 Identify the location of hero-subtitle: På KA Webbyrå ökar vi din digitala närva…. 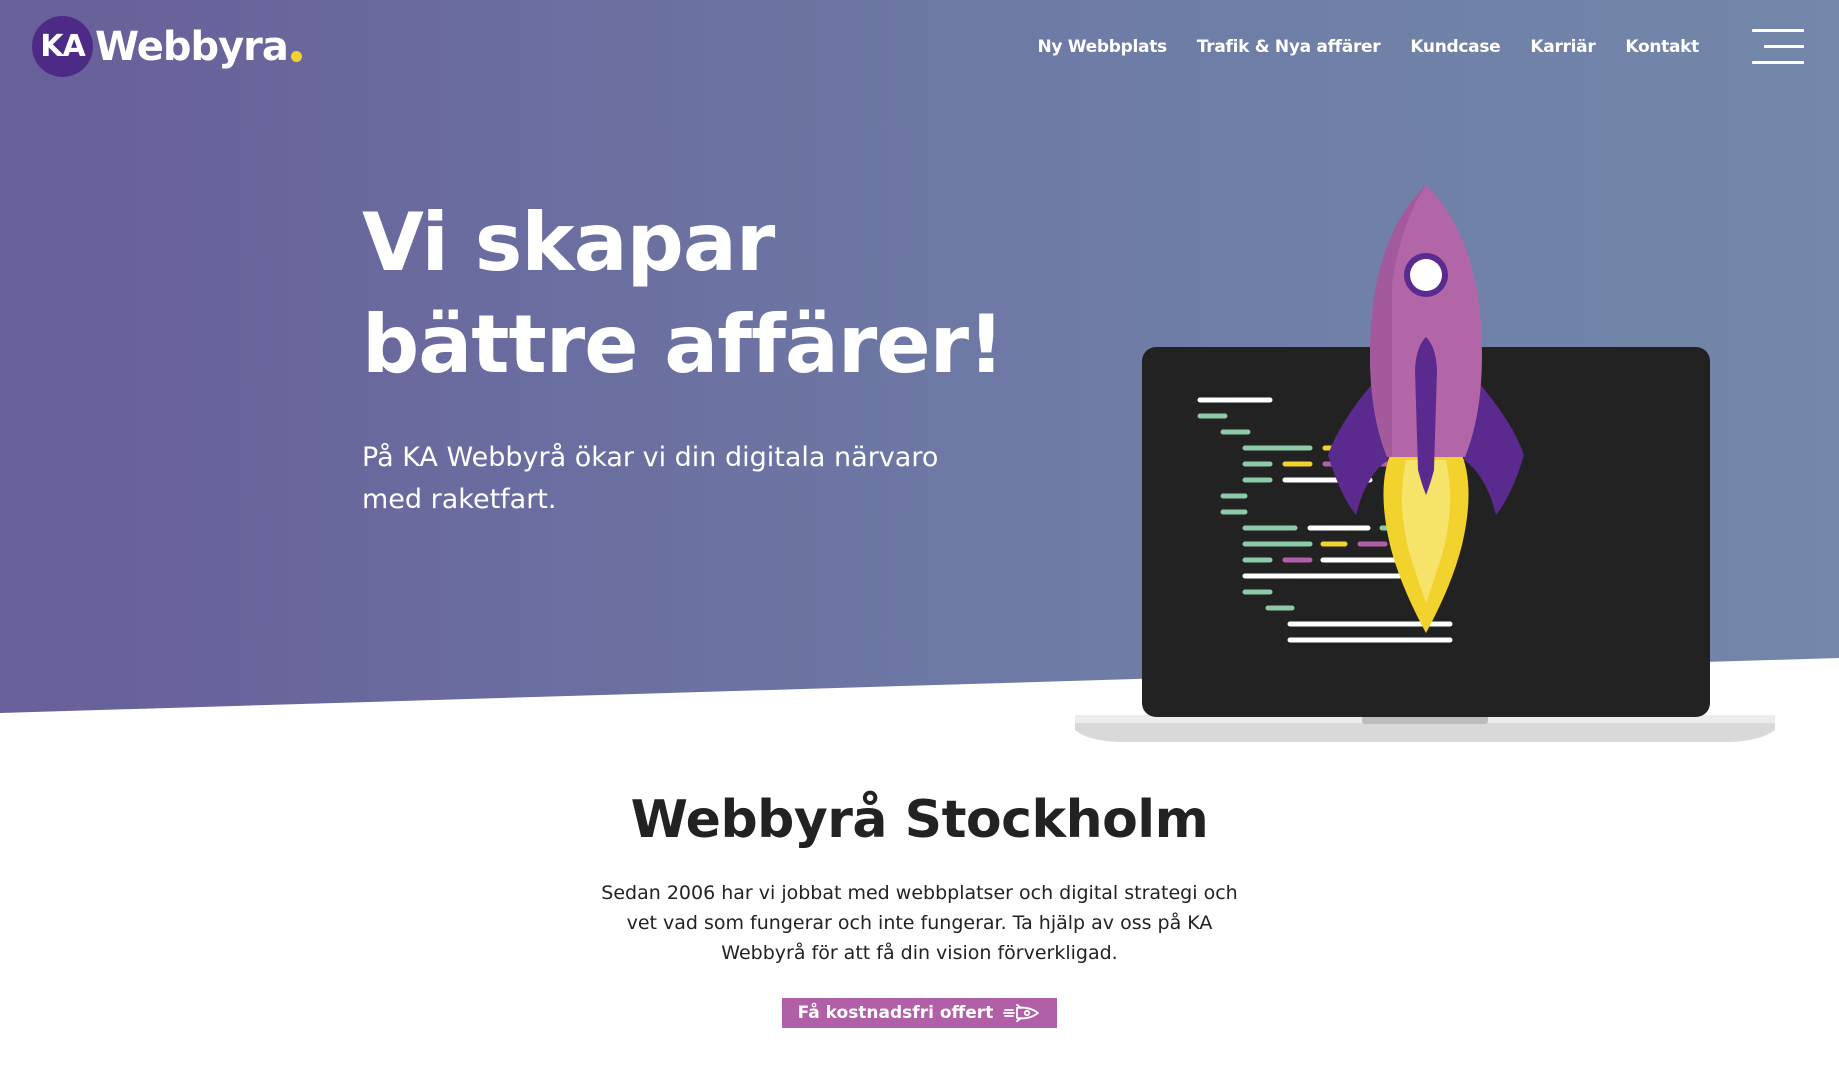
(650, 478).